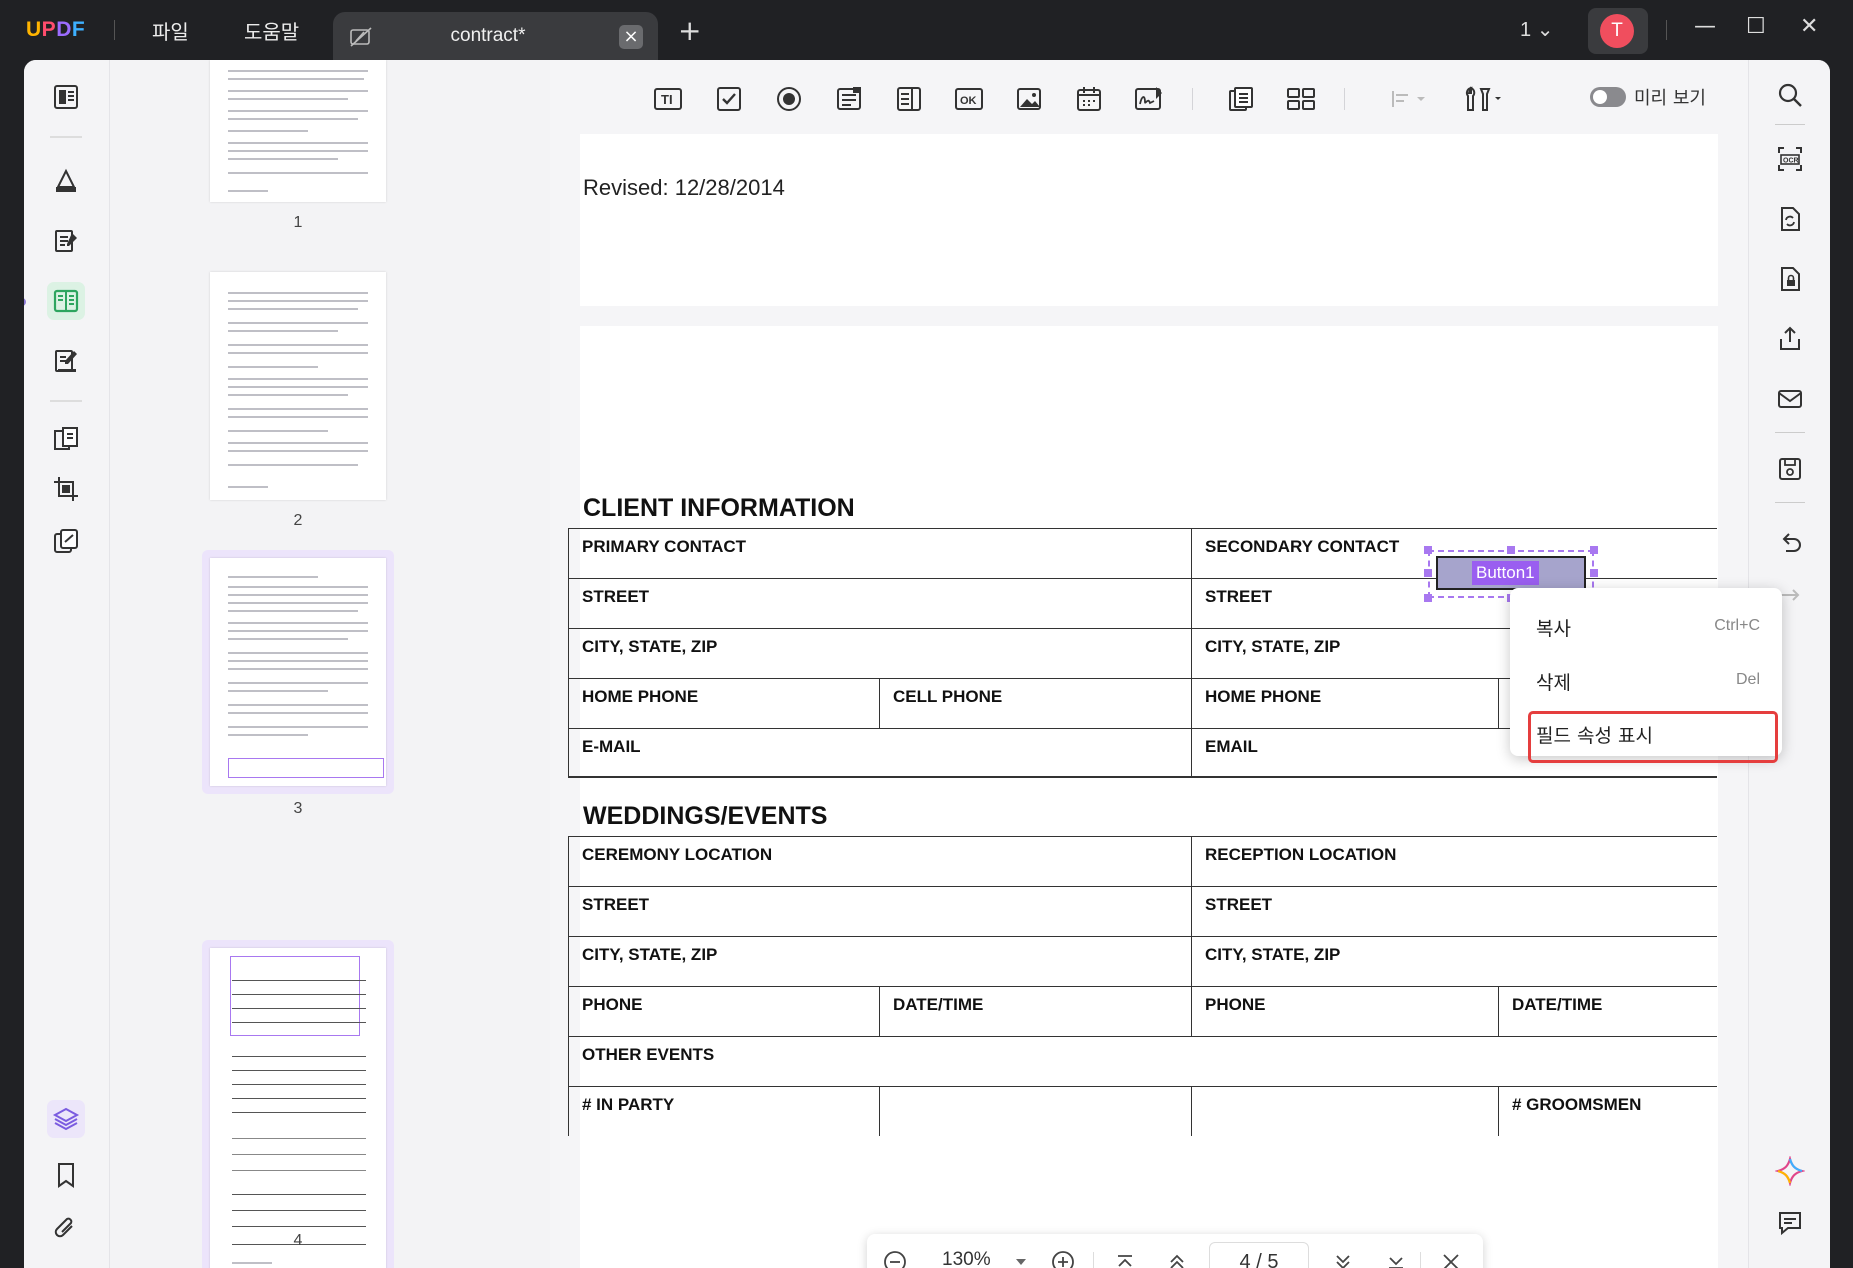  I want to click on reader-icon, so click(66, 97).